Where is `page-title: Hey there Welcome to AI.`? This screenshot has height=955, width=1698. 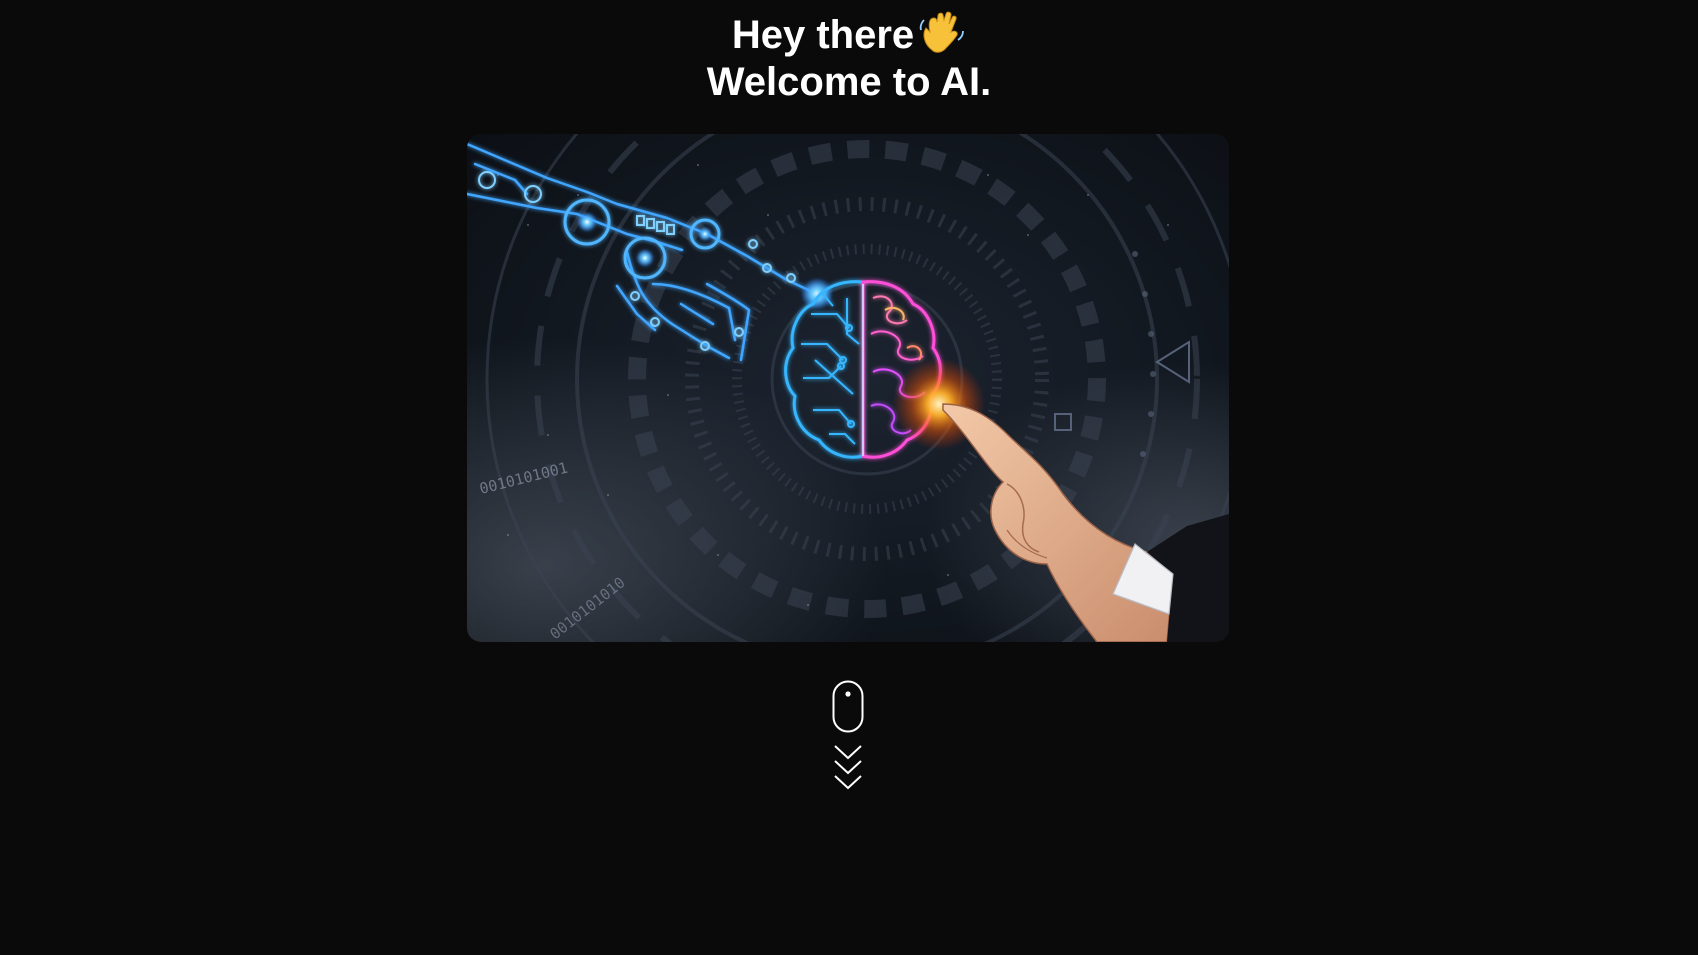
page-title: Hey there Welcome to AI. is located at coordinates (849, 58).